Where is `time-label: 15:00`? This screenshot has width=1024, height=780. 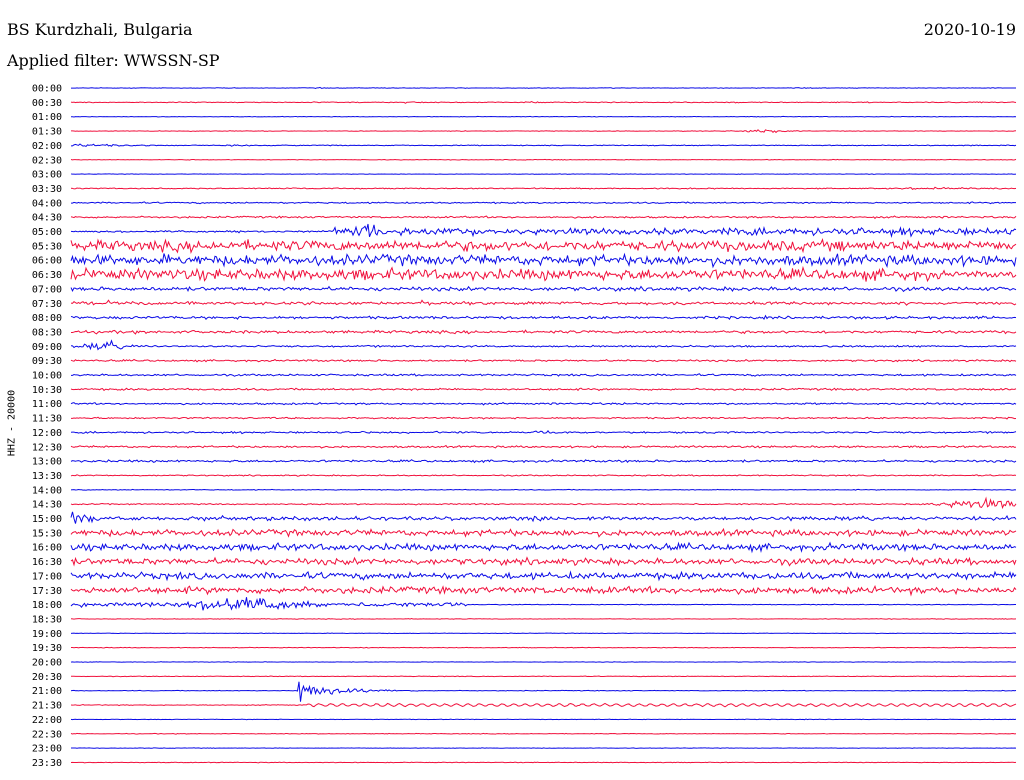
time-label: 15:00 is located at coordinates (47, 519).